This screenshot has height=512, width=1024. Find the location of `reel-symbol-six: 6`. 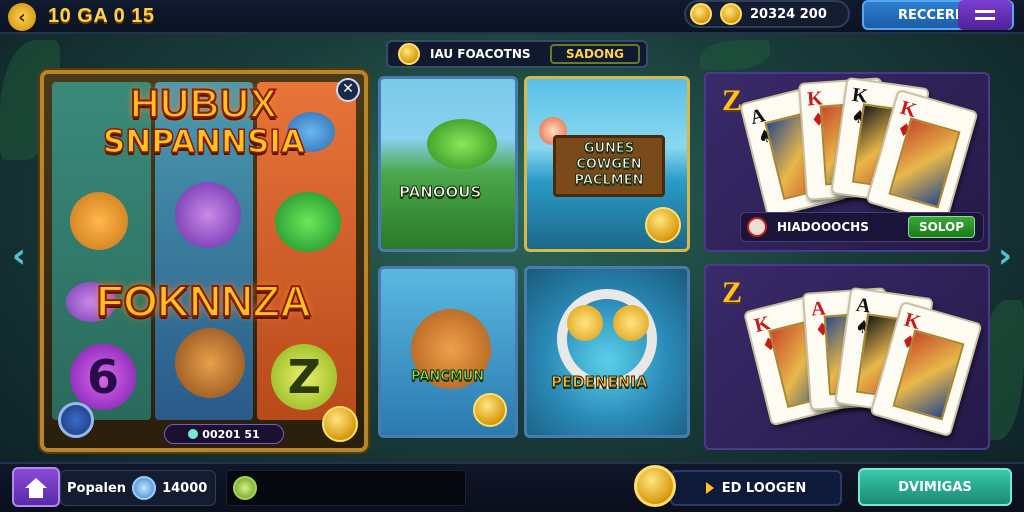

reel-symbol-six: 6 is located at coordinates (103, 377).